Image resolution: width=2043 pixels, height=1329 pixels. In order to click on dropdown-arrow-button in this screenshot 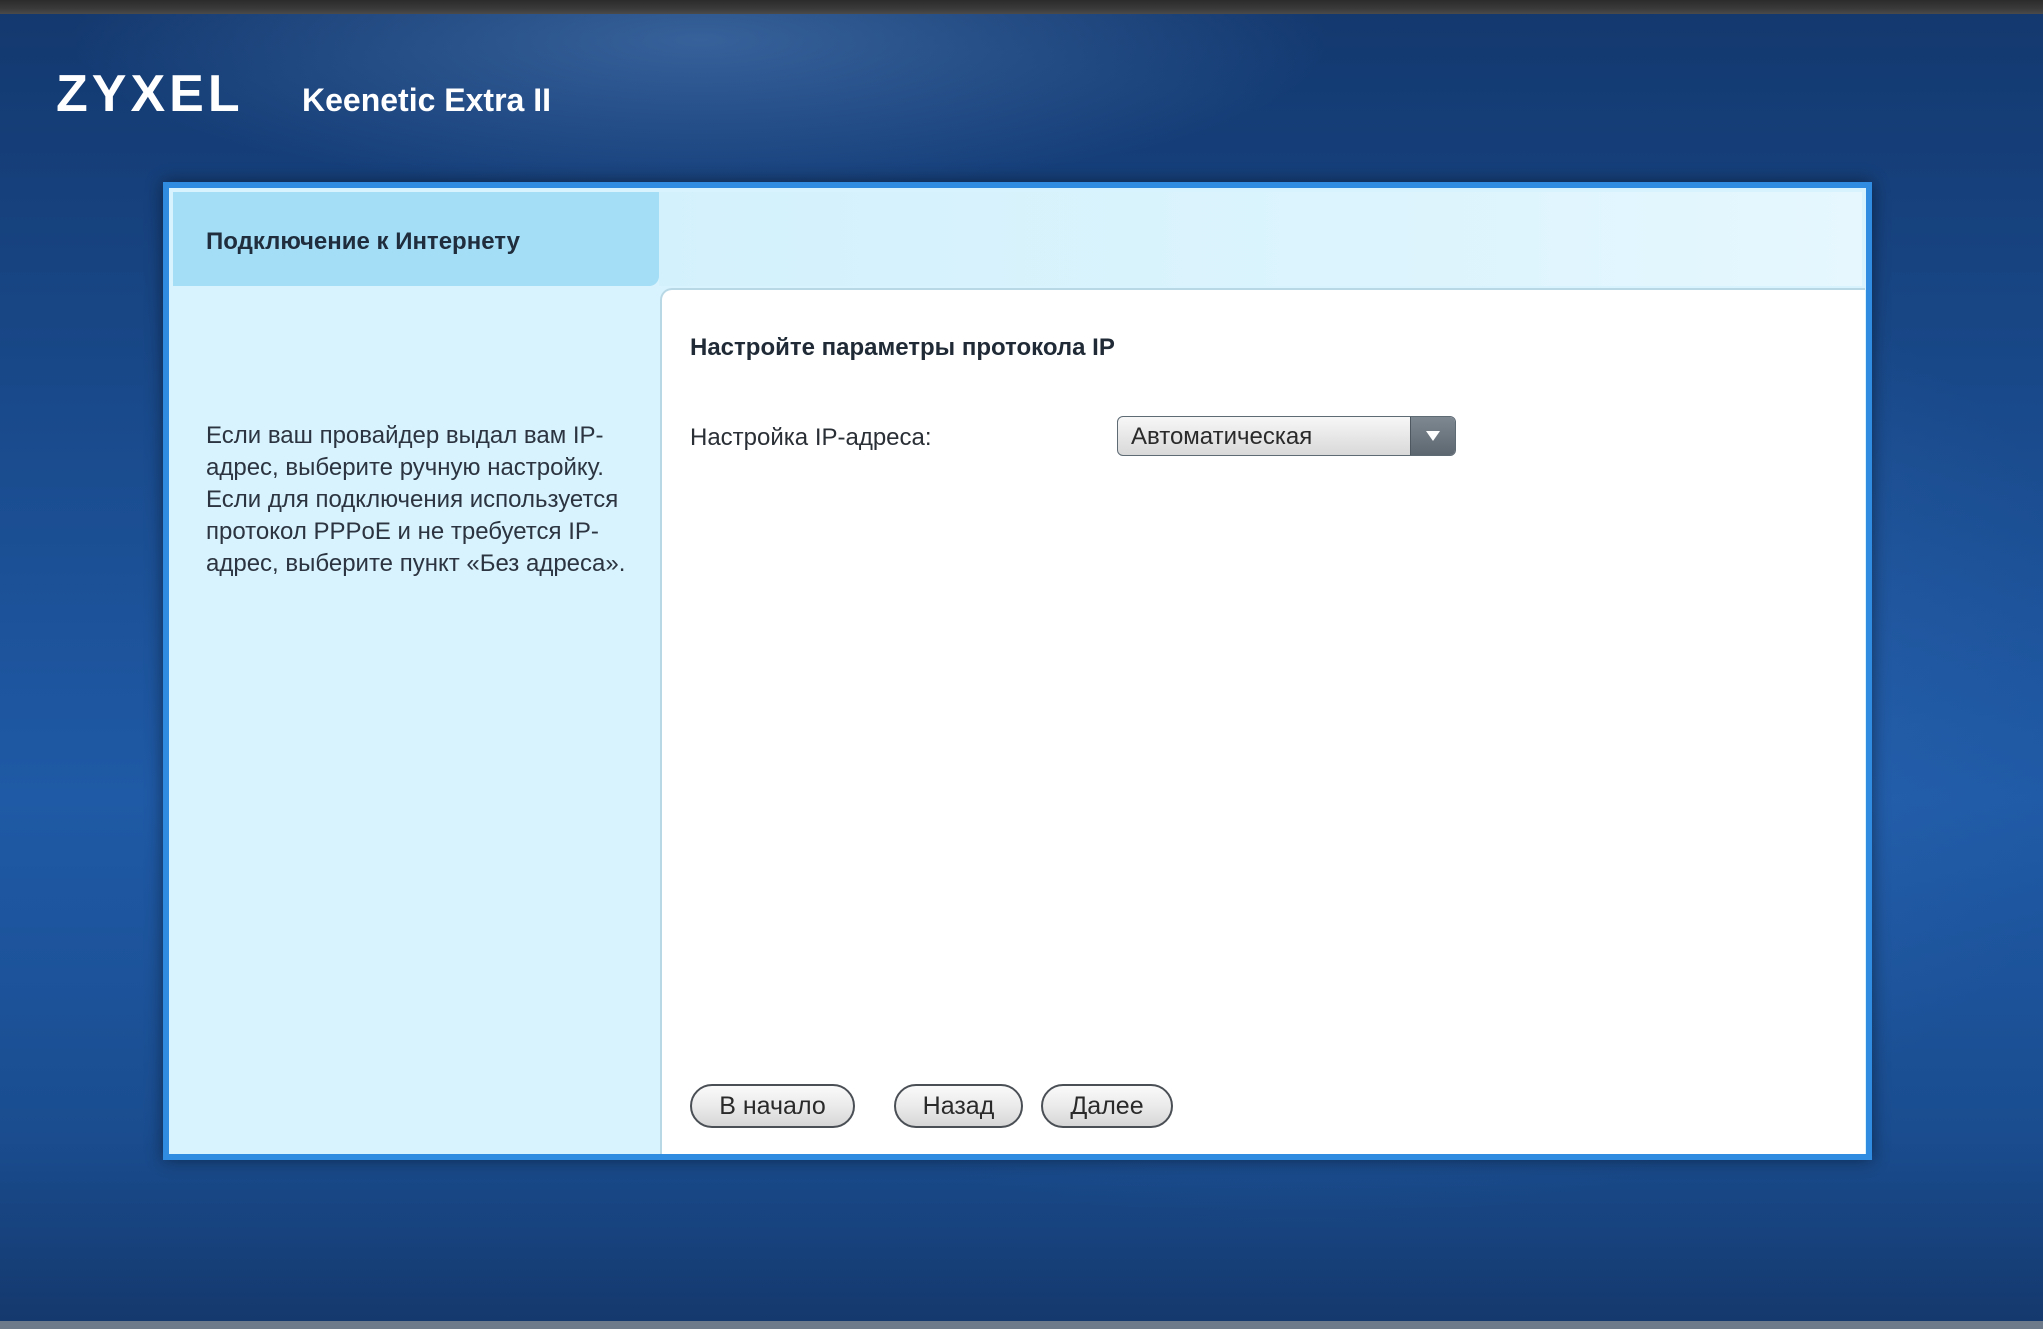, I will do `click(1432, 436)`.